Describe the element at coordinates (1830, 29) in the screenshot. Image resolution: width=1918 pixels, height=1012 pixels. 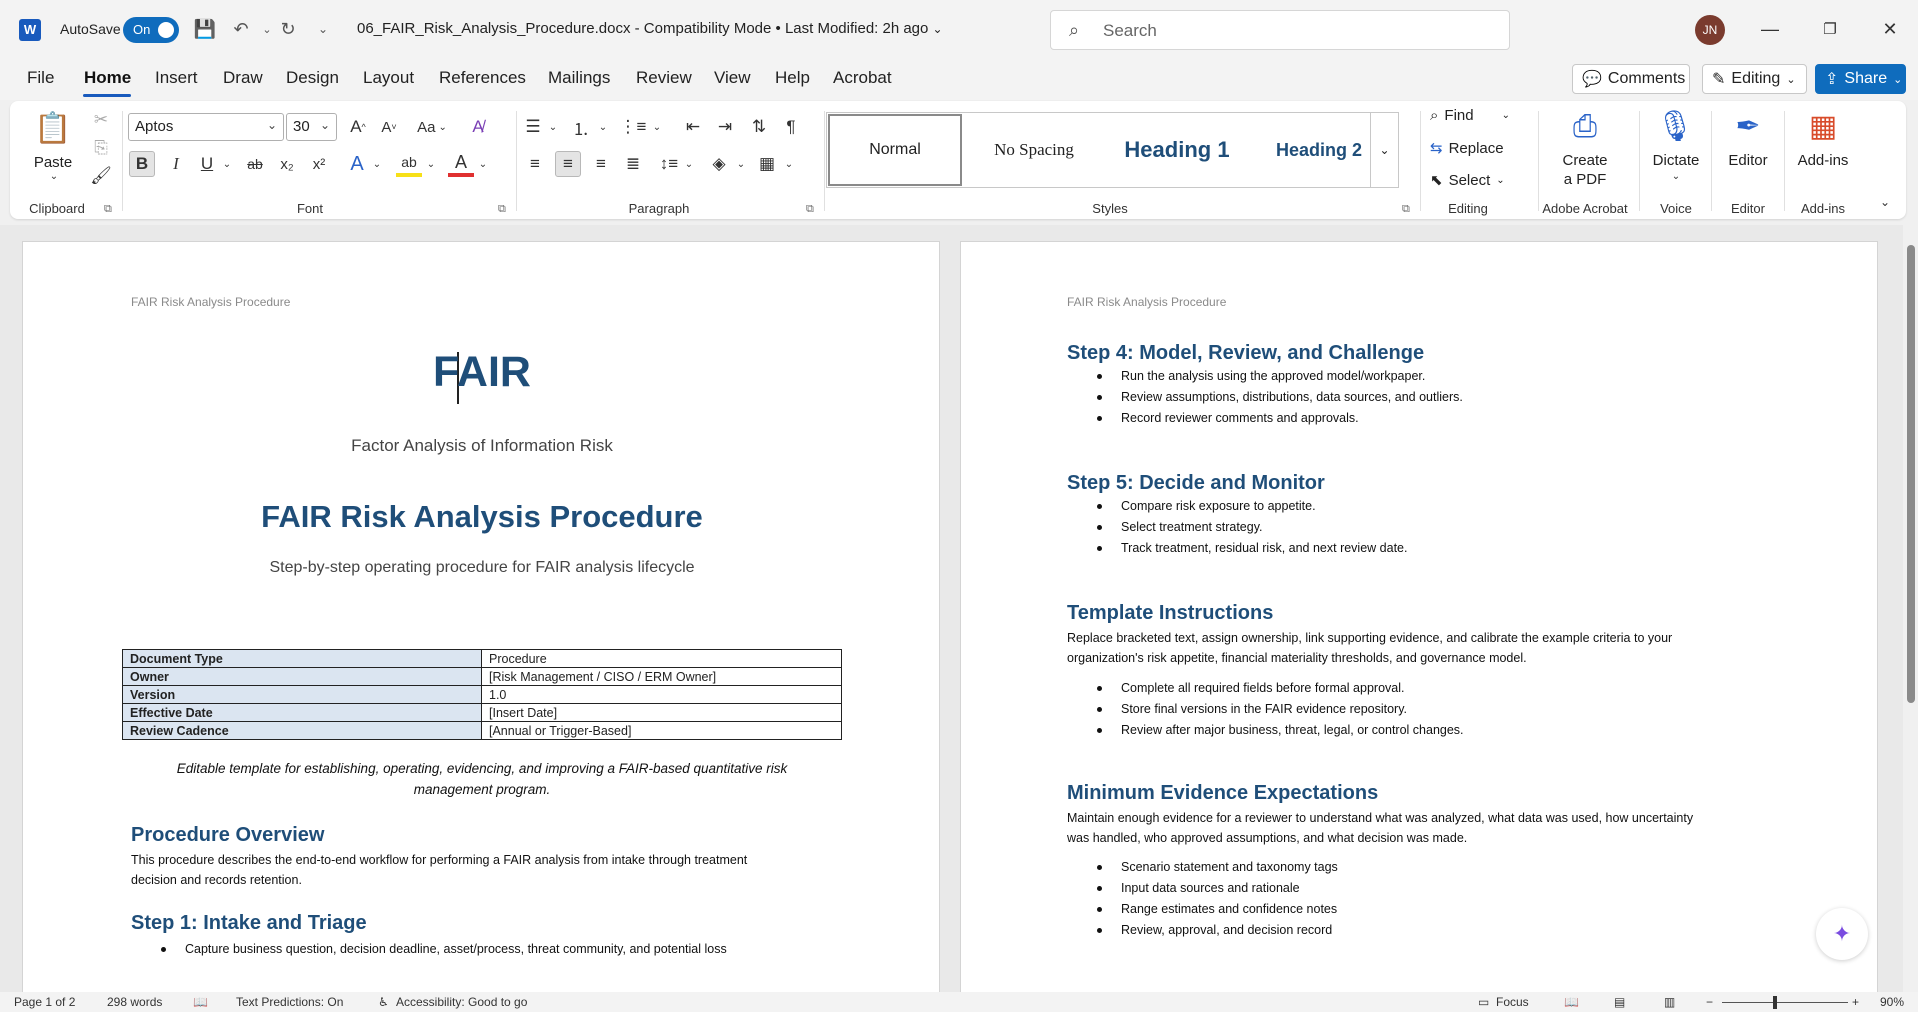
I see `restore-icon: ❐` at that location.